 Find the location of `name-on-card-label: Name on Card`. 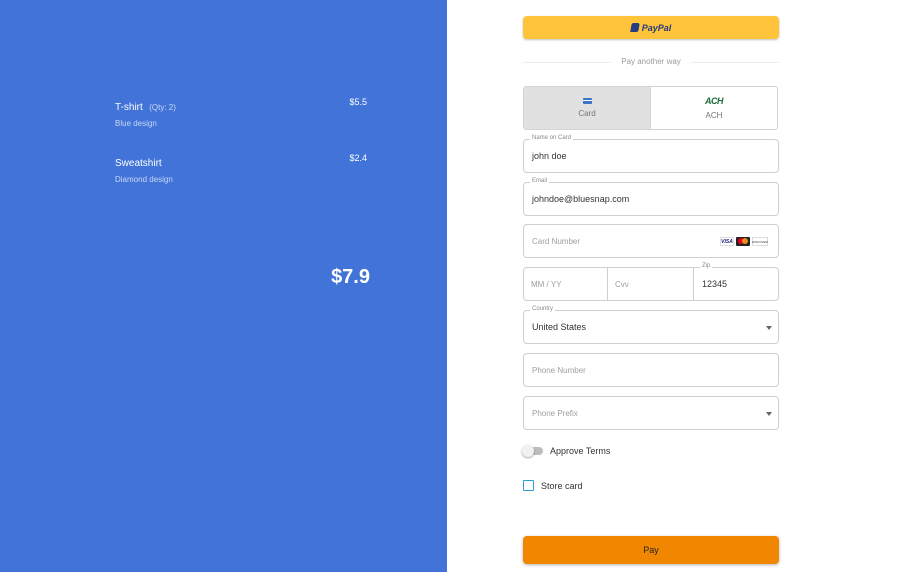

name-on-card-label: Name on Card is located at coordinates (552, 138).